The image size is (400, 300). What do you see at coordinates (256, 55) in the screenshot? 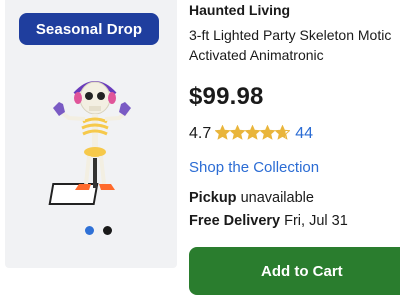
I see `title-line-2: Activated Animatronic` at bounding box center [256, 55].